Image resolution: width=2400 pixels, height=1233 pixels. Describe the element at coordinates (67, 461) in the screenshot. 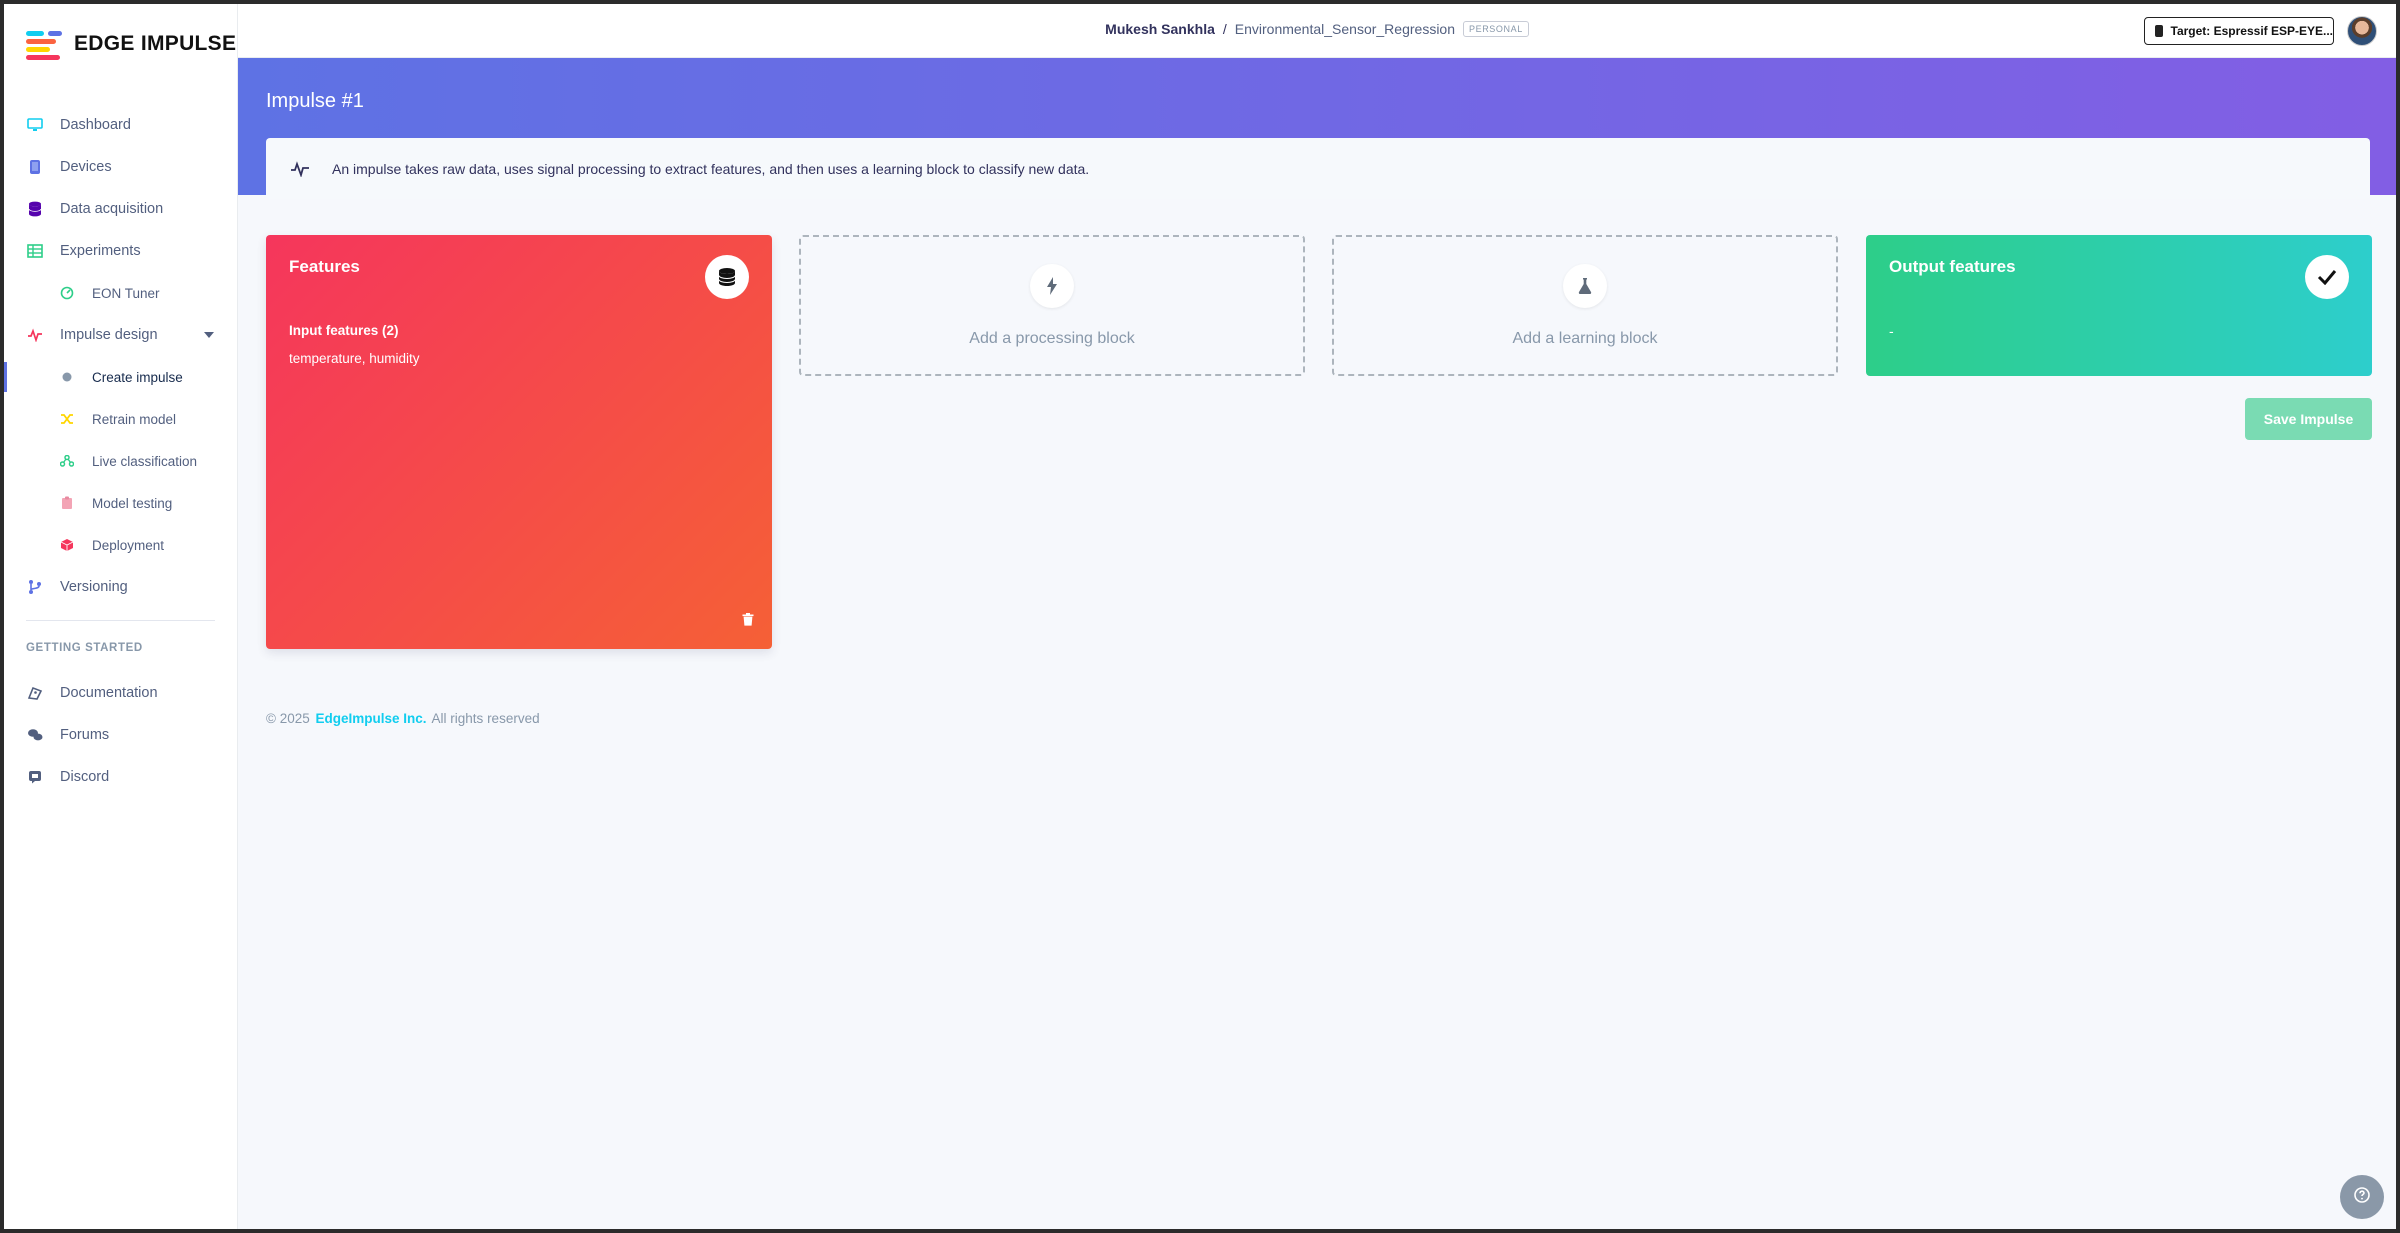

I see `nodes-icon` at that location.